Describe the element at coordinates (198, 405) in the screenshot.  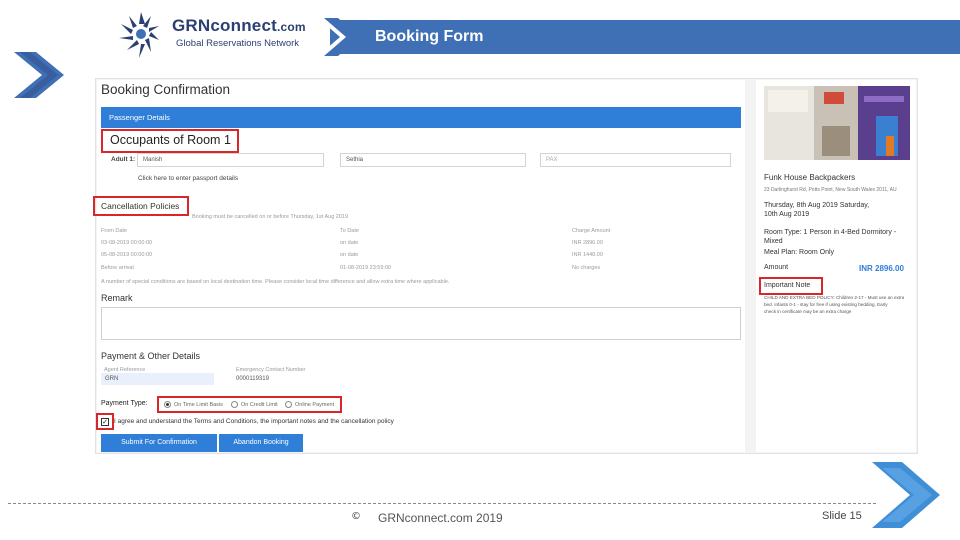
I see `payment-option-label: On Time Limit Basis` at that location.